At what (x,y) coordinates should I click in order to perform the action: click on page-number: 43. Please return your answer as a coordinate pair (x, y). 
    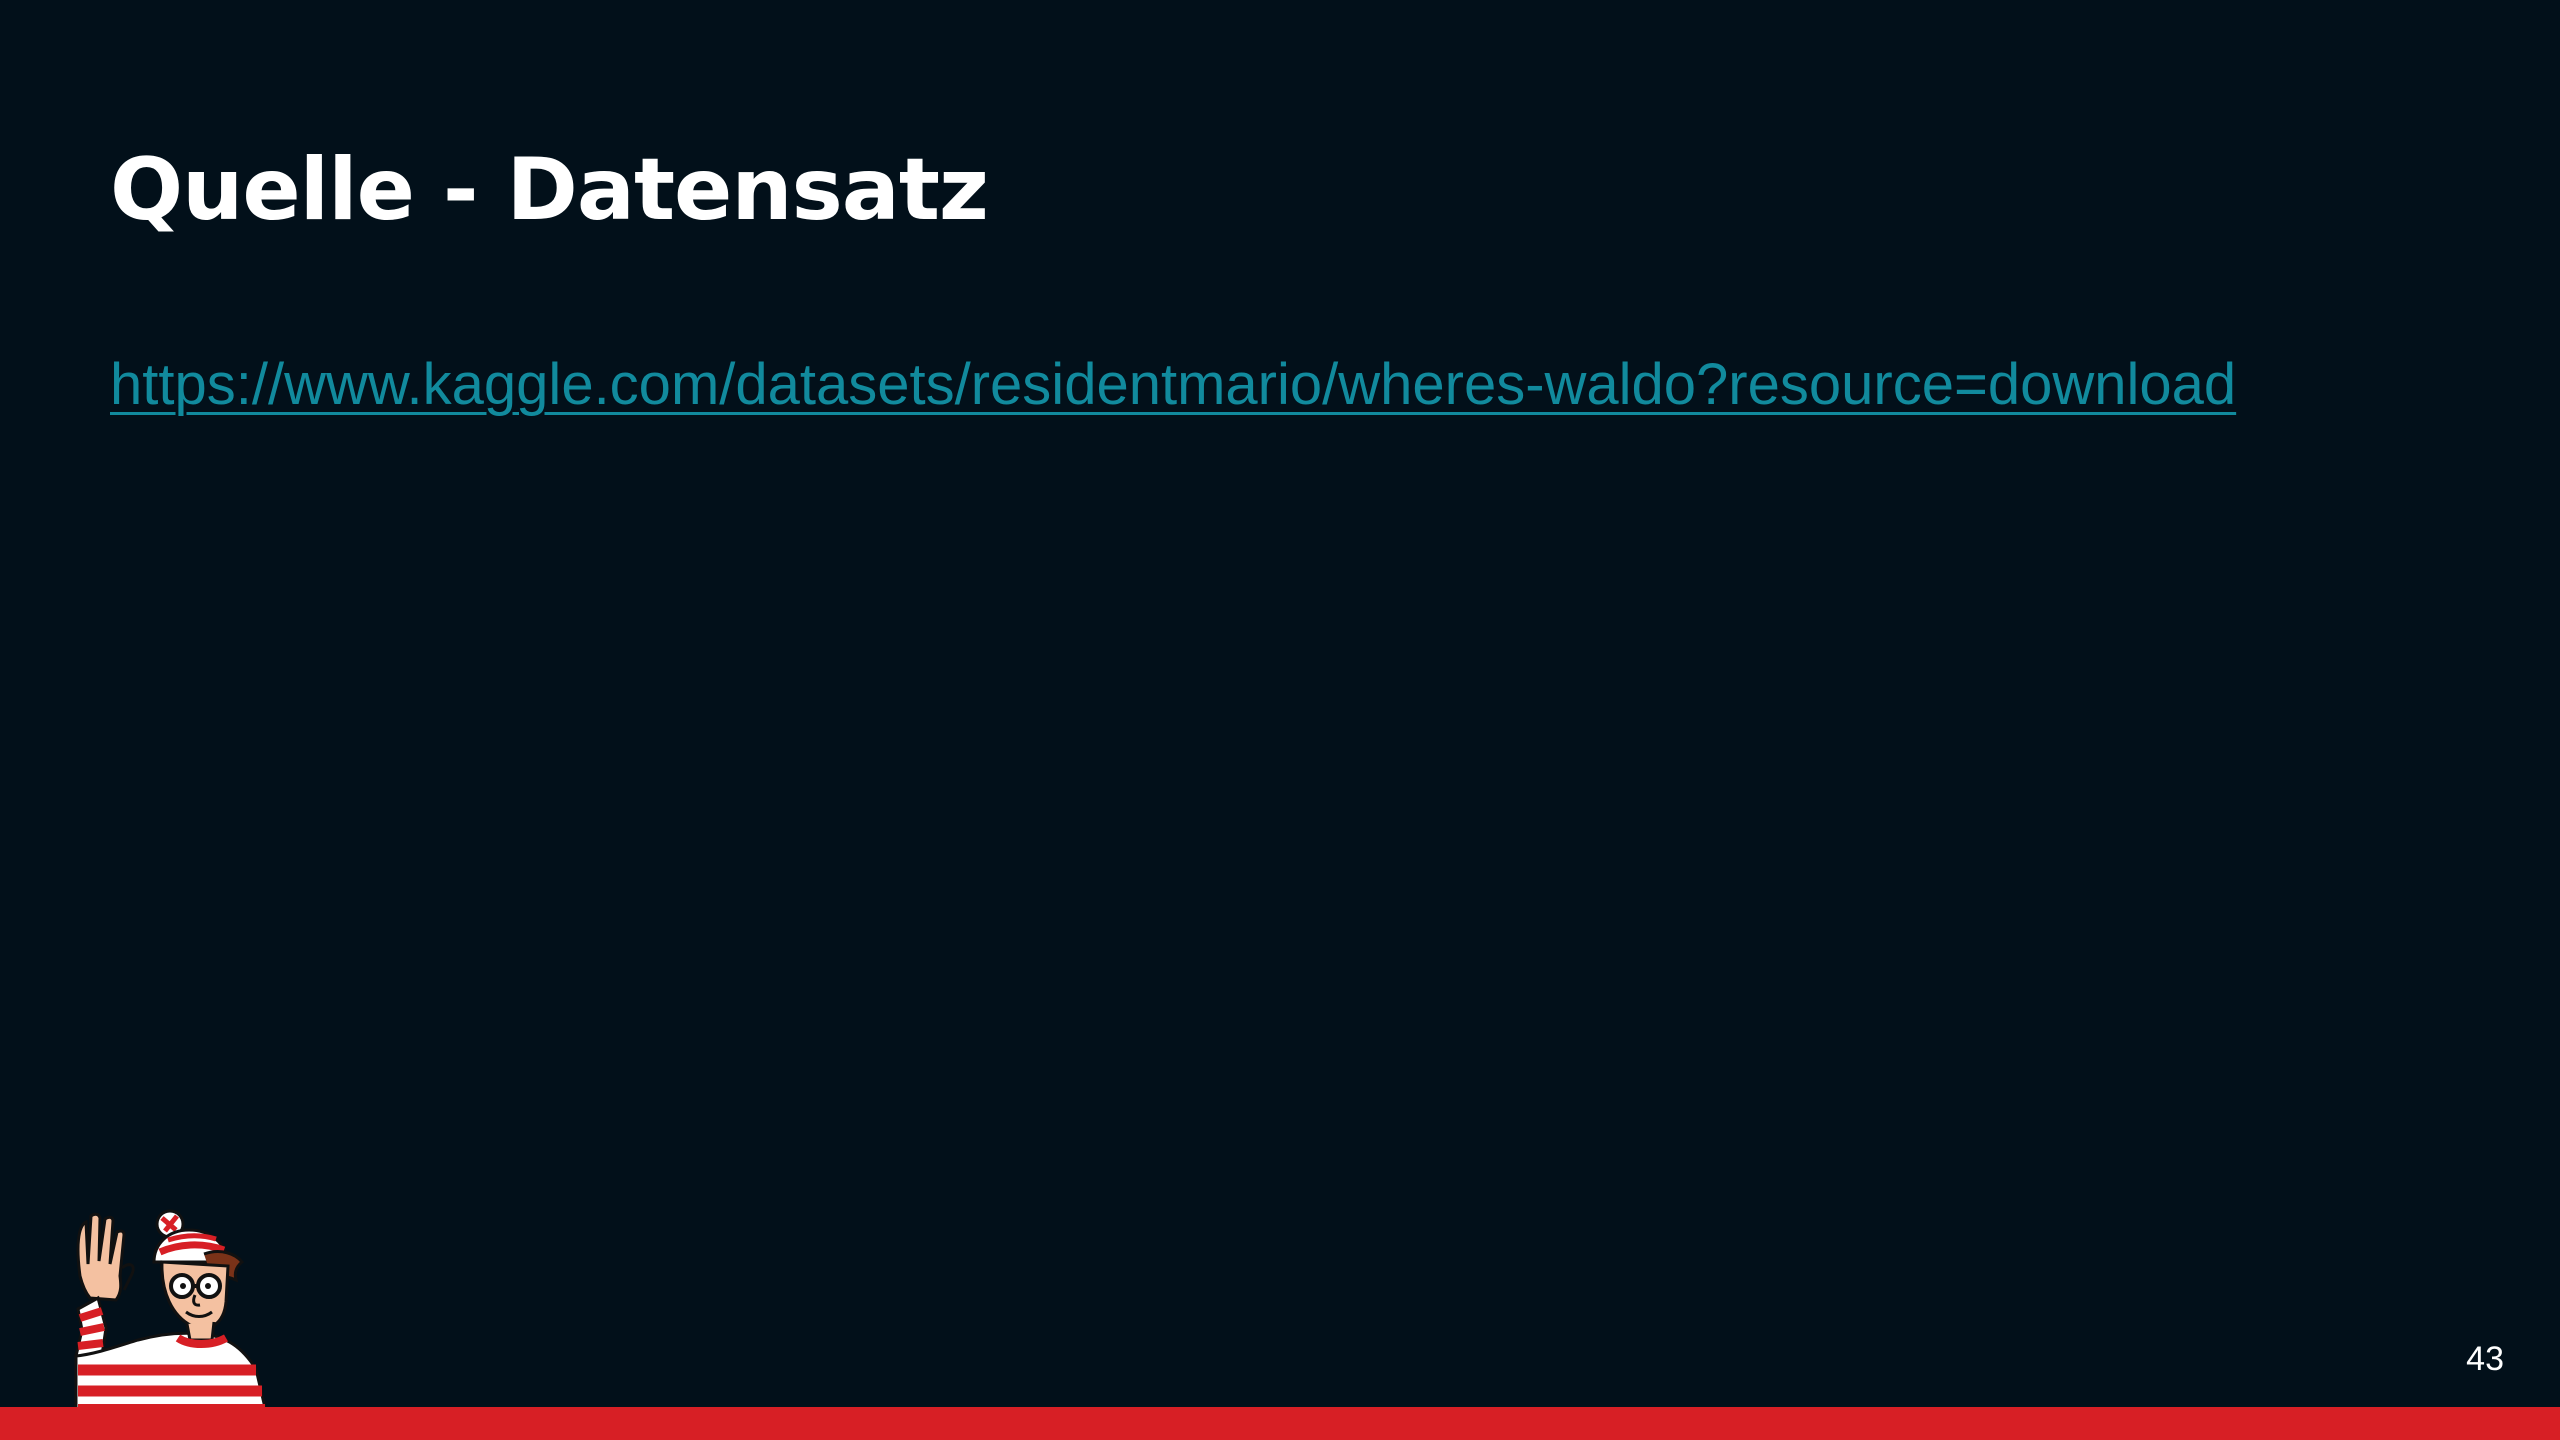
    Looking at the image, I should click on (2485, 1359).